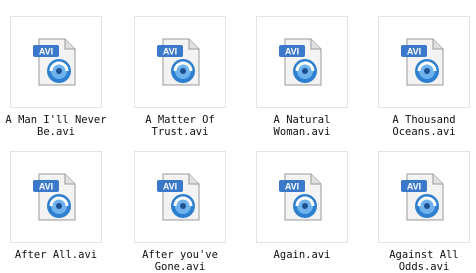  I want to click on file-item: AVI A Natural Woman.avi, so click(306, 69).